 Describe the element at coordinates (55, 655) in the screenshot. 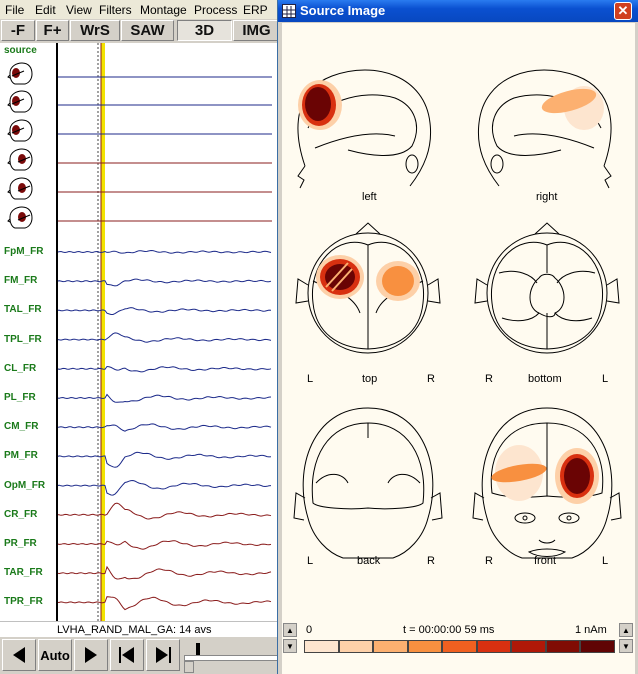

I see `auto-button: Auto` at that location.